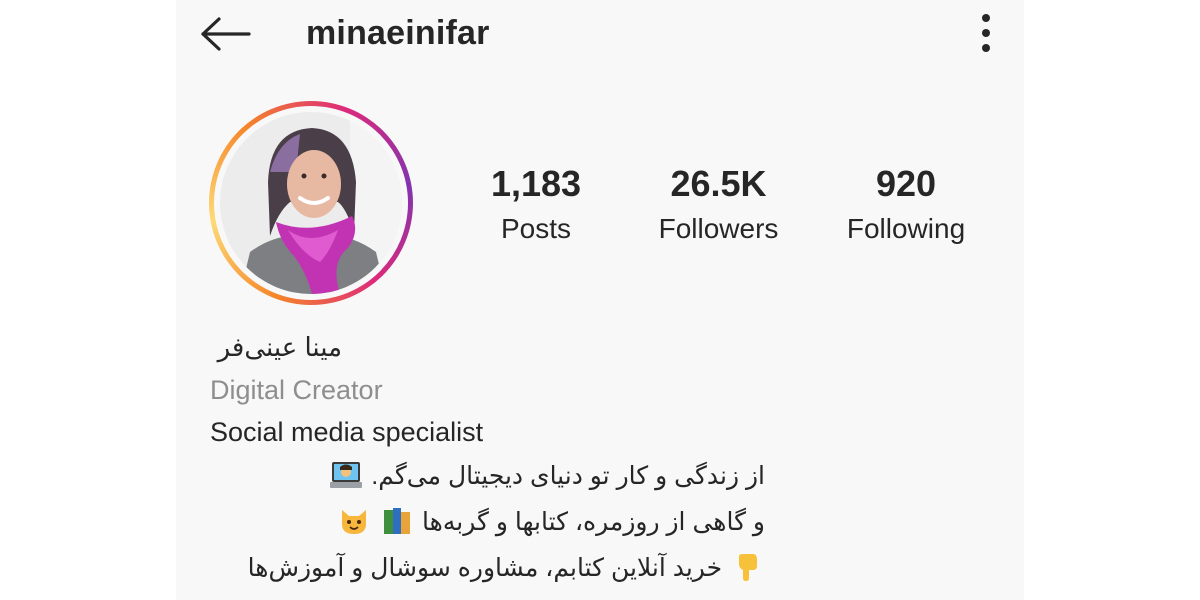 Image resolution: width=1200 pixels, height=600 pixels. Describe the element at coordinates (593, 522) in the screenshot. I see `bio-line-3-text: و گاهی از روزمره، کتابها و گربه‌ها` at that location.